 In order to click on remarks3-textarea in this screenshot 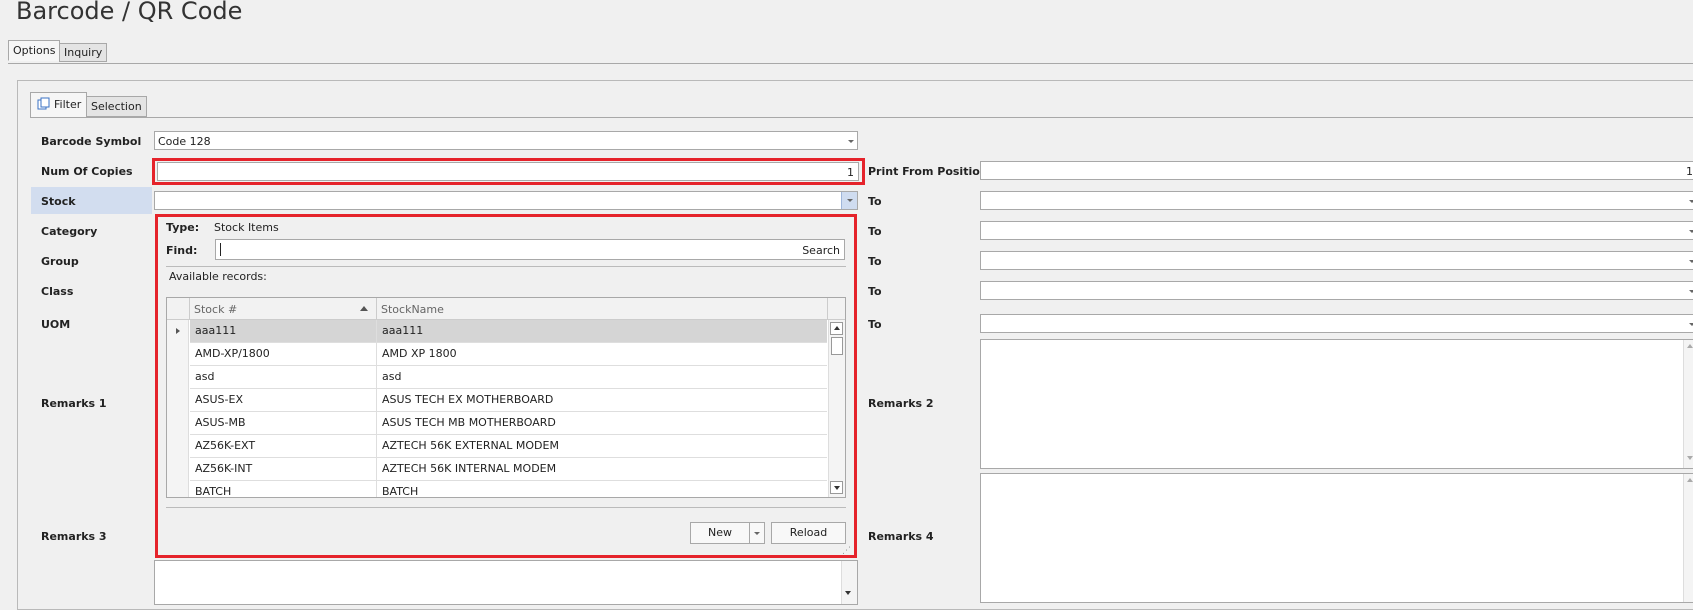, I will do `click(506, 582)`.